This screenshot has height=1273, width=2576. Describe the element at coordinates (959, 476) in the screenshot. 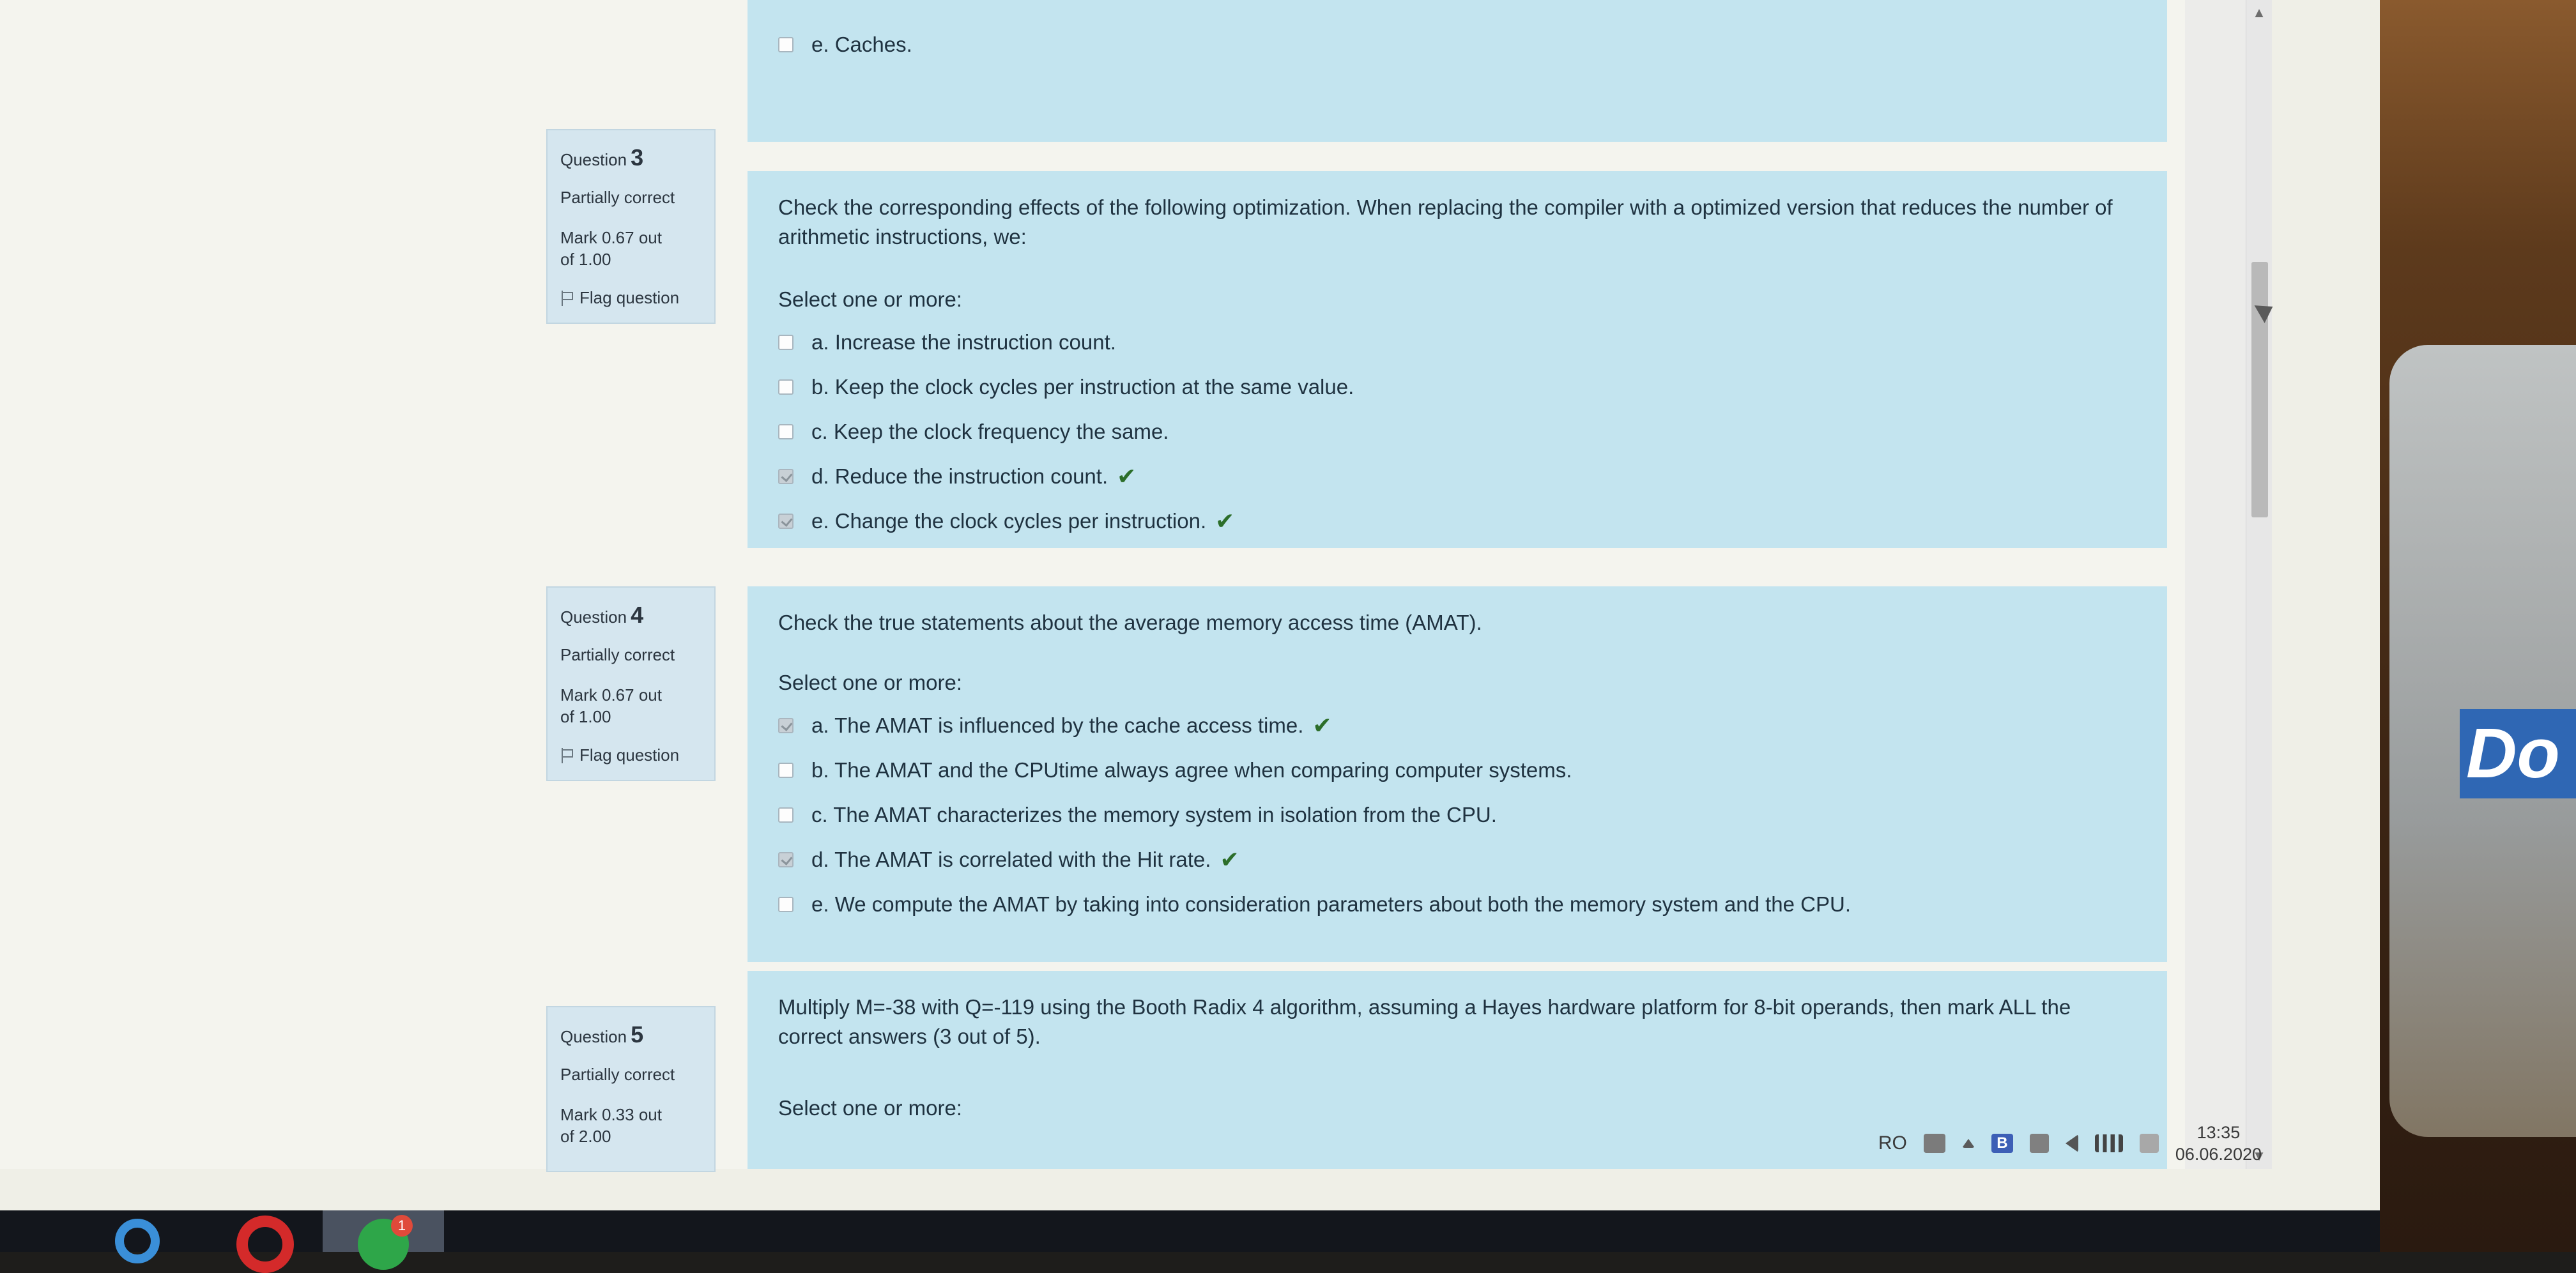

I see `option-label: d. Reduce the instruction count.` at that location.